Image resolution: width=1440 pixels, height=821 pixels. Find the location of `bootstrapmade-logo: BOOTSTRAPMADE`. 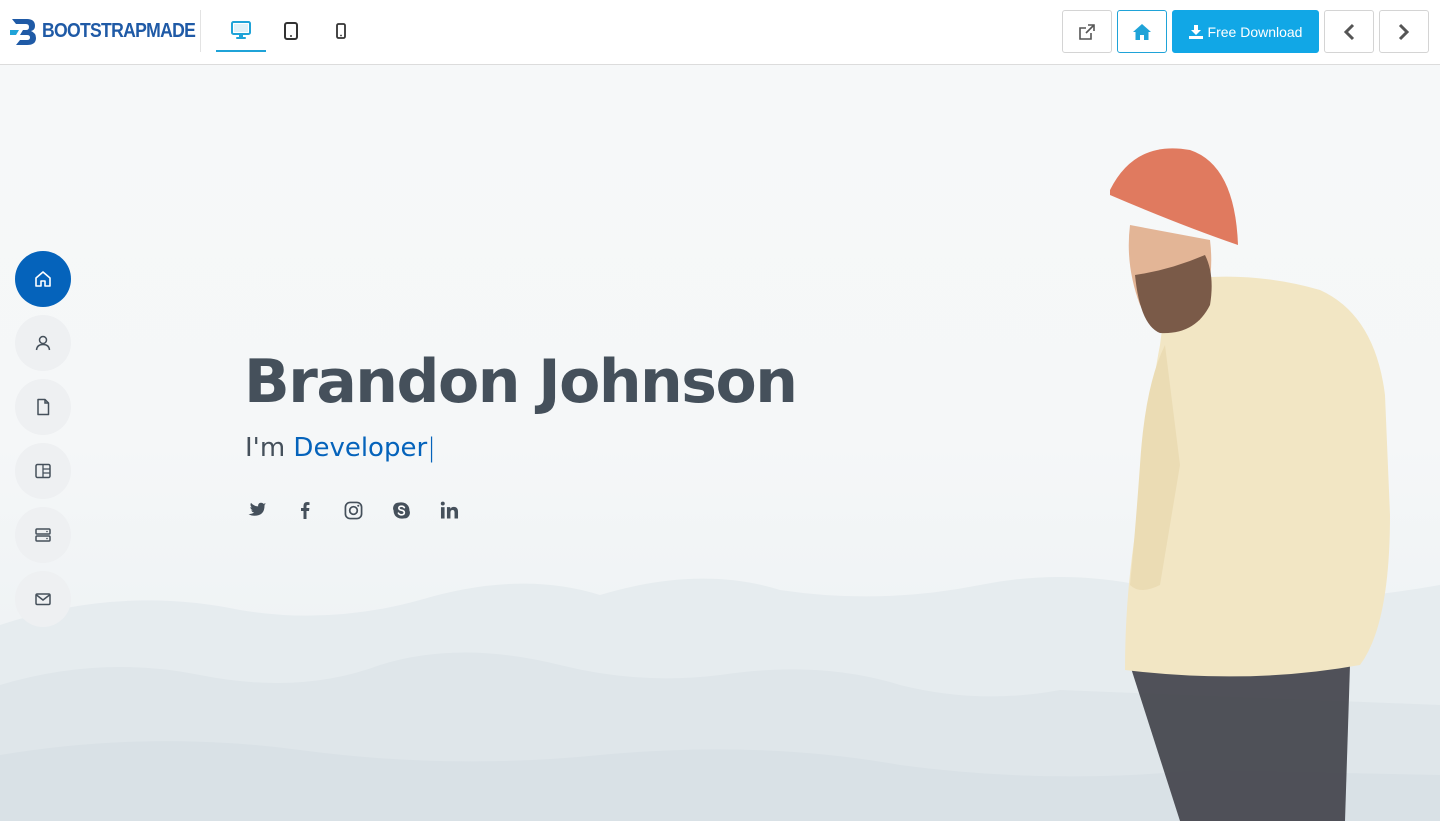

bootstrapmade-logo: BOOTSTRAPMADE is located at coordinates (113, 31).